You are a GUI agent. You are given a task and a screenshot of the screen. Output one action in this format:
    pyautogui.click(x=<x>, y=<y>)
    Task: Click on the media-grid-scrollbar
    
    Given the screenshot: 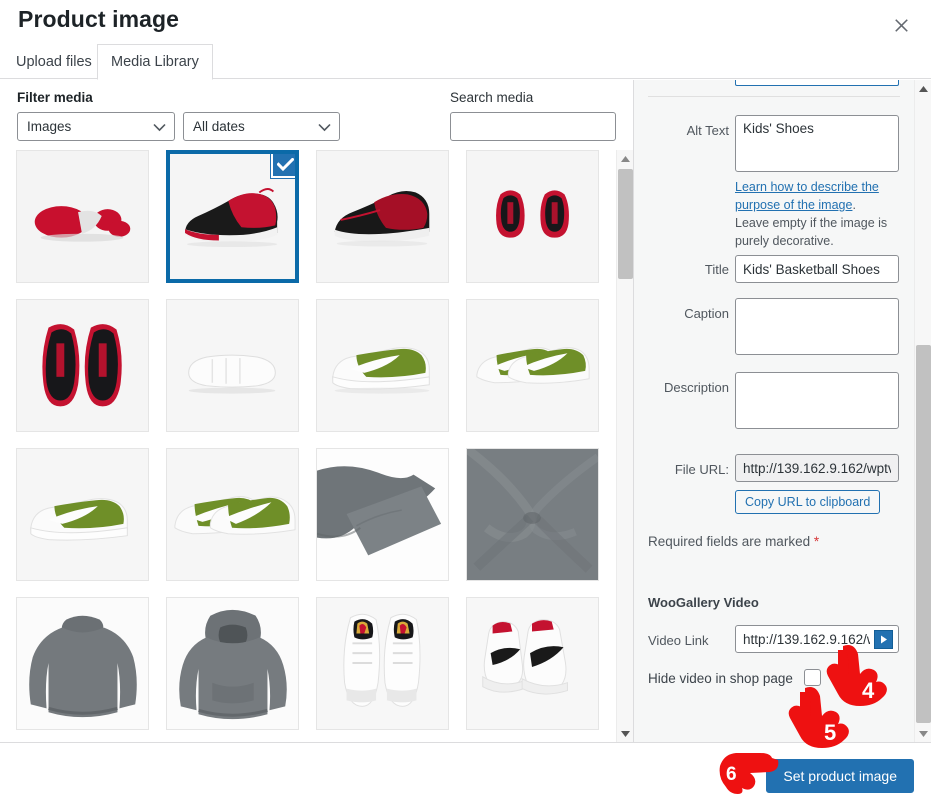 What is the action you would take?
    pyautogui.click(x=624, y=446)
    